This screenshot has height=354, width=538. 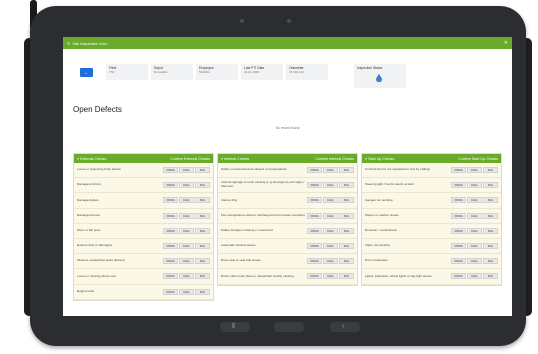 I want to click on check-label: Horn inoperative, so click(x=376, y=260).